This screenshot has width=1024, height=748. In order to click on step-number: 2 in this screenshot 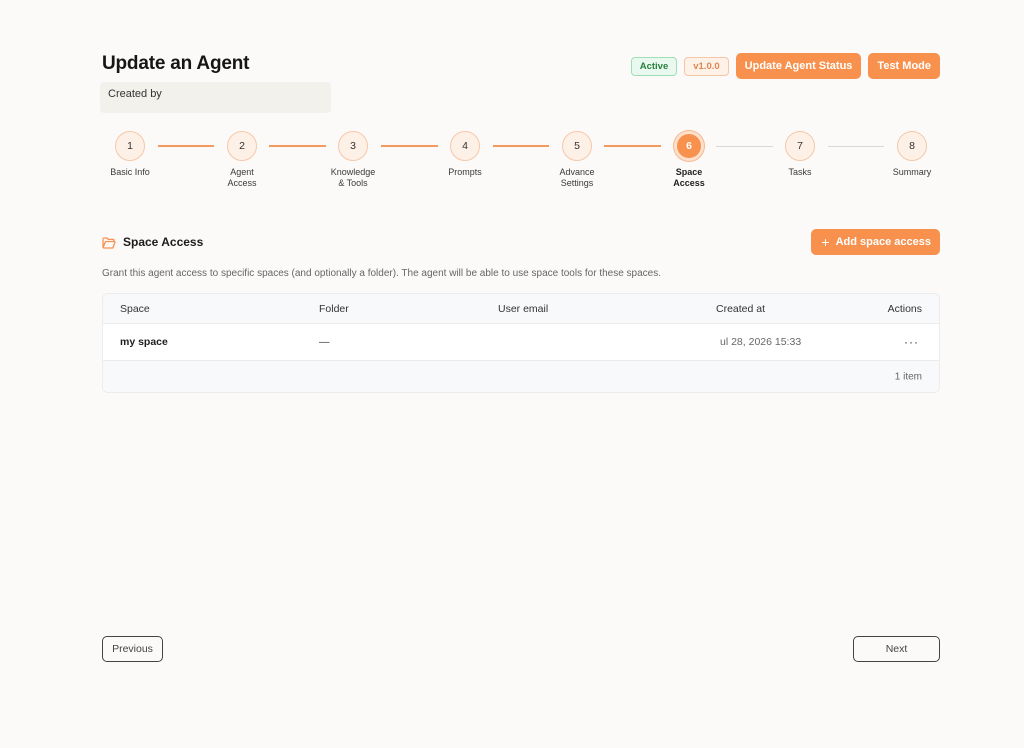, I will do `click(242, 146)`.